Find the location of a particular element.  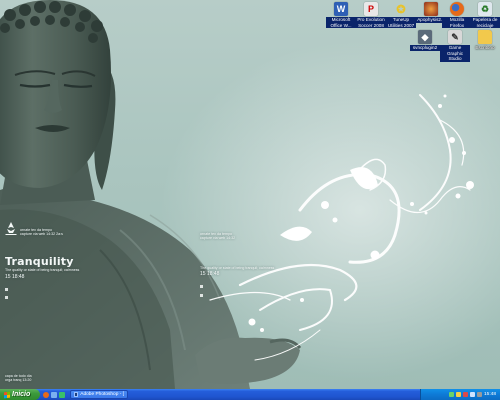

desktop-icon-tuneup: ✪ TuneUp Utilities 2007 is located at coordinates (401, 15).